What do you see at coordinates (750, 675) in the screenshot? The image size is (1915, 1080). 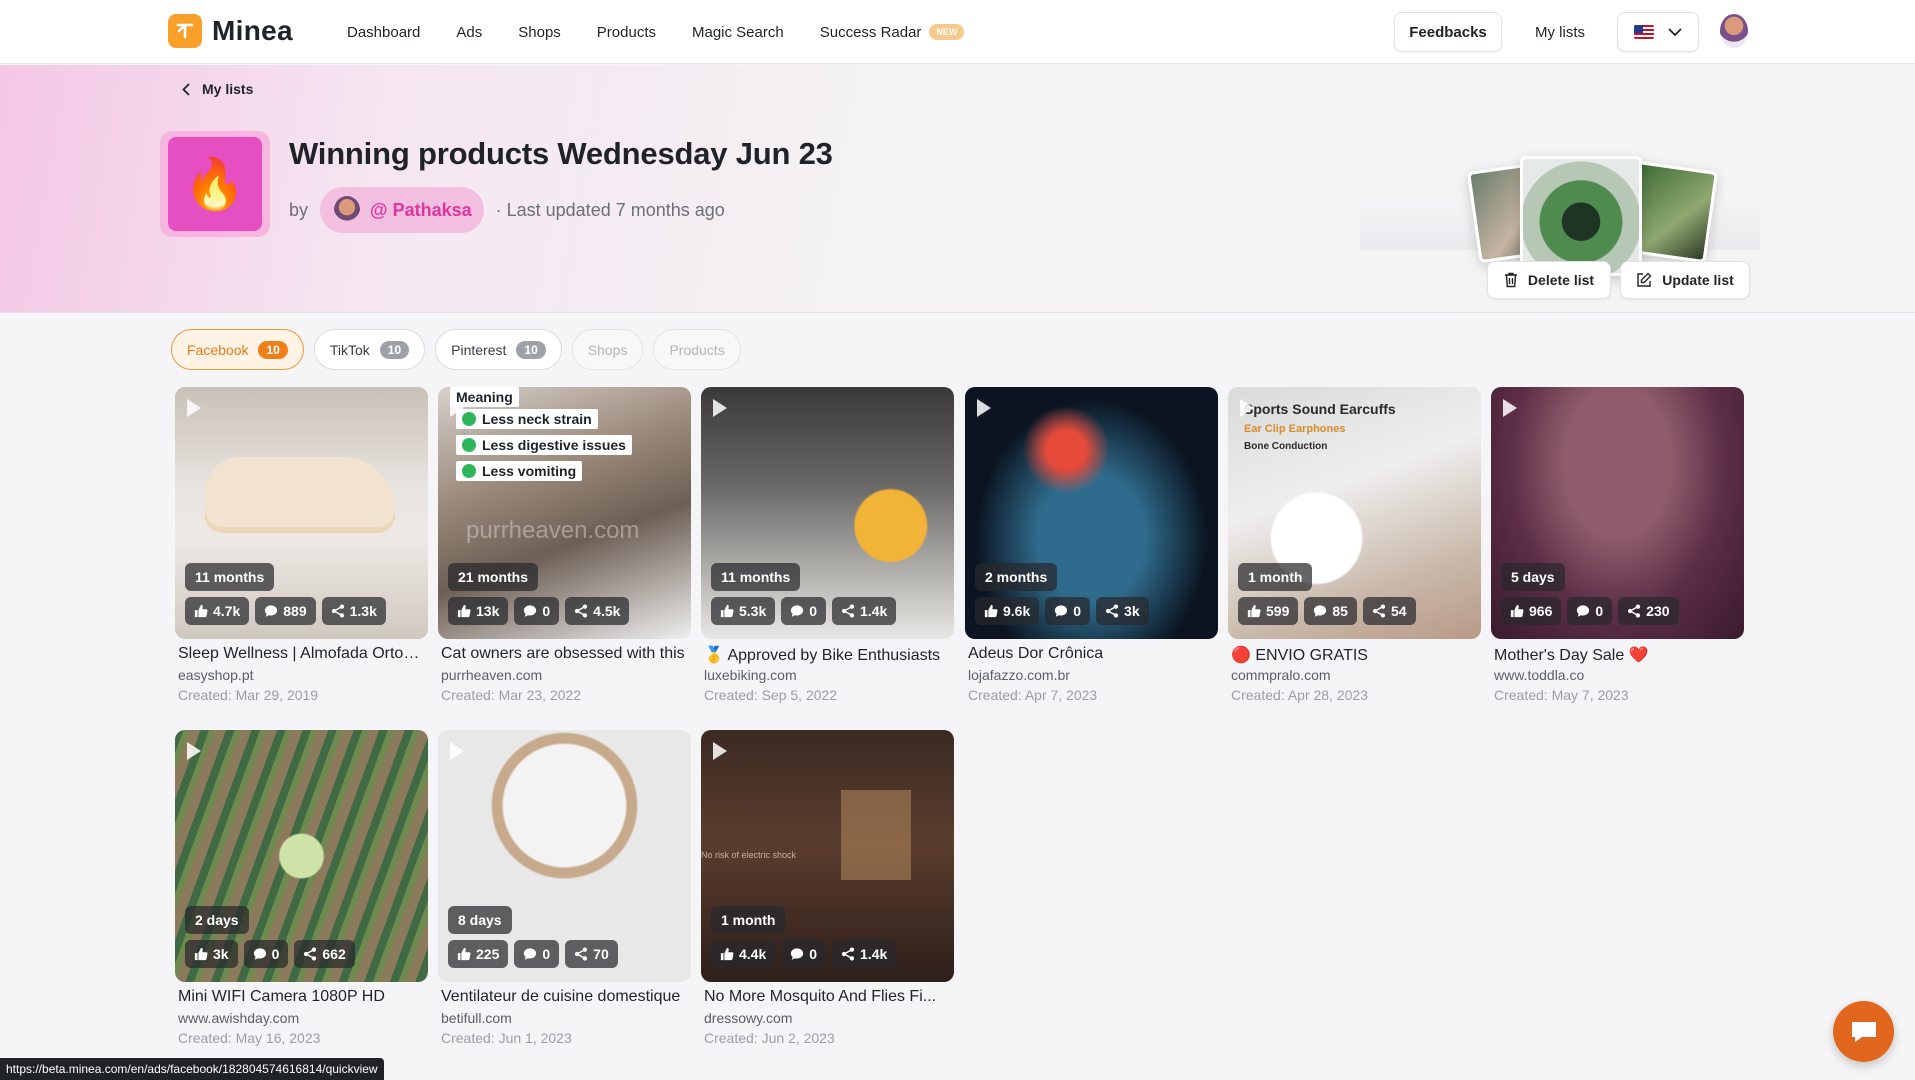 I see `ad-domain: luxebiking.com` at bounding box center [750, 675].